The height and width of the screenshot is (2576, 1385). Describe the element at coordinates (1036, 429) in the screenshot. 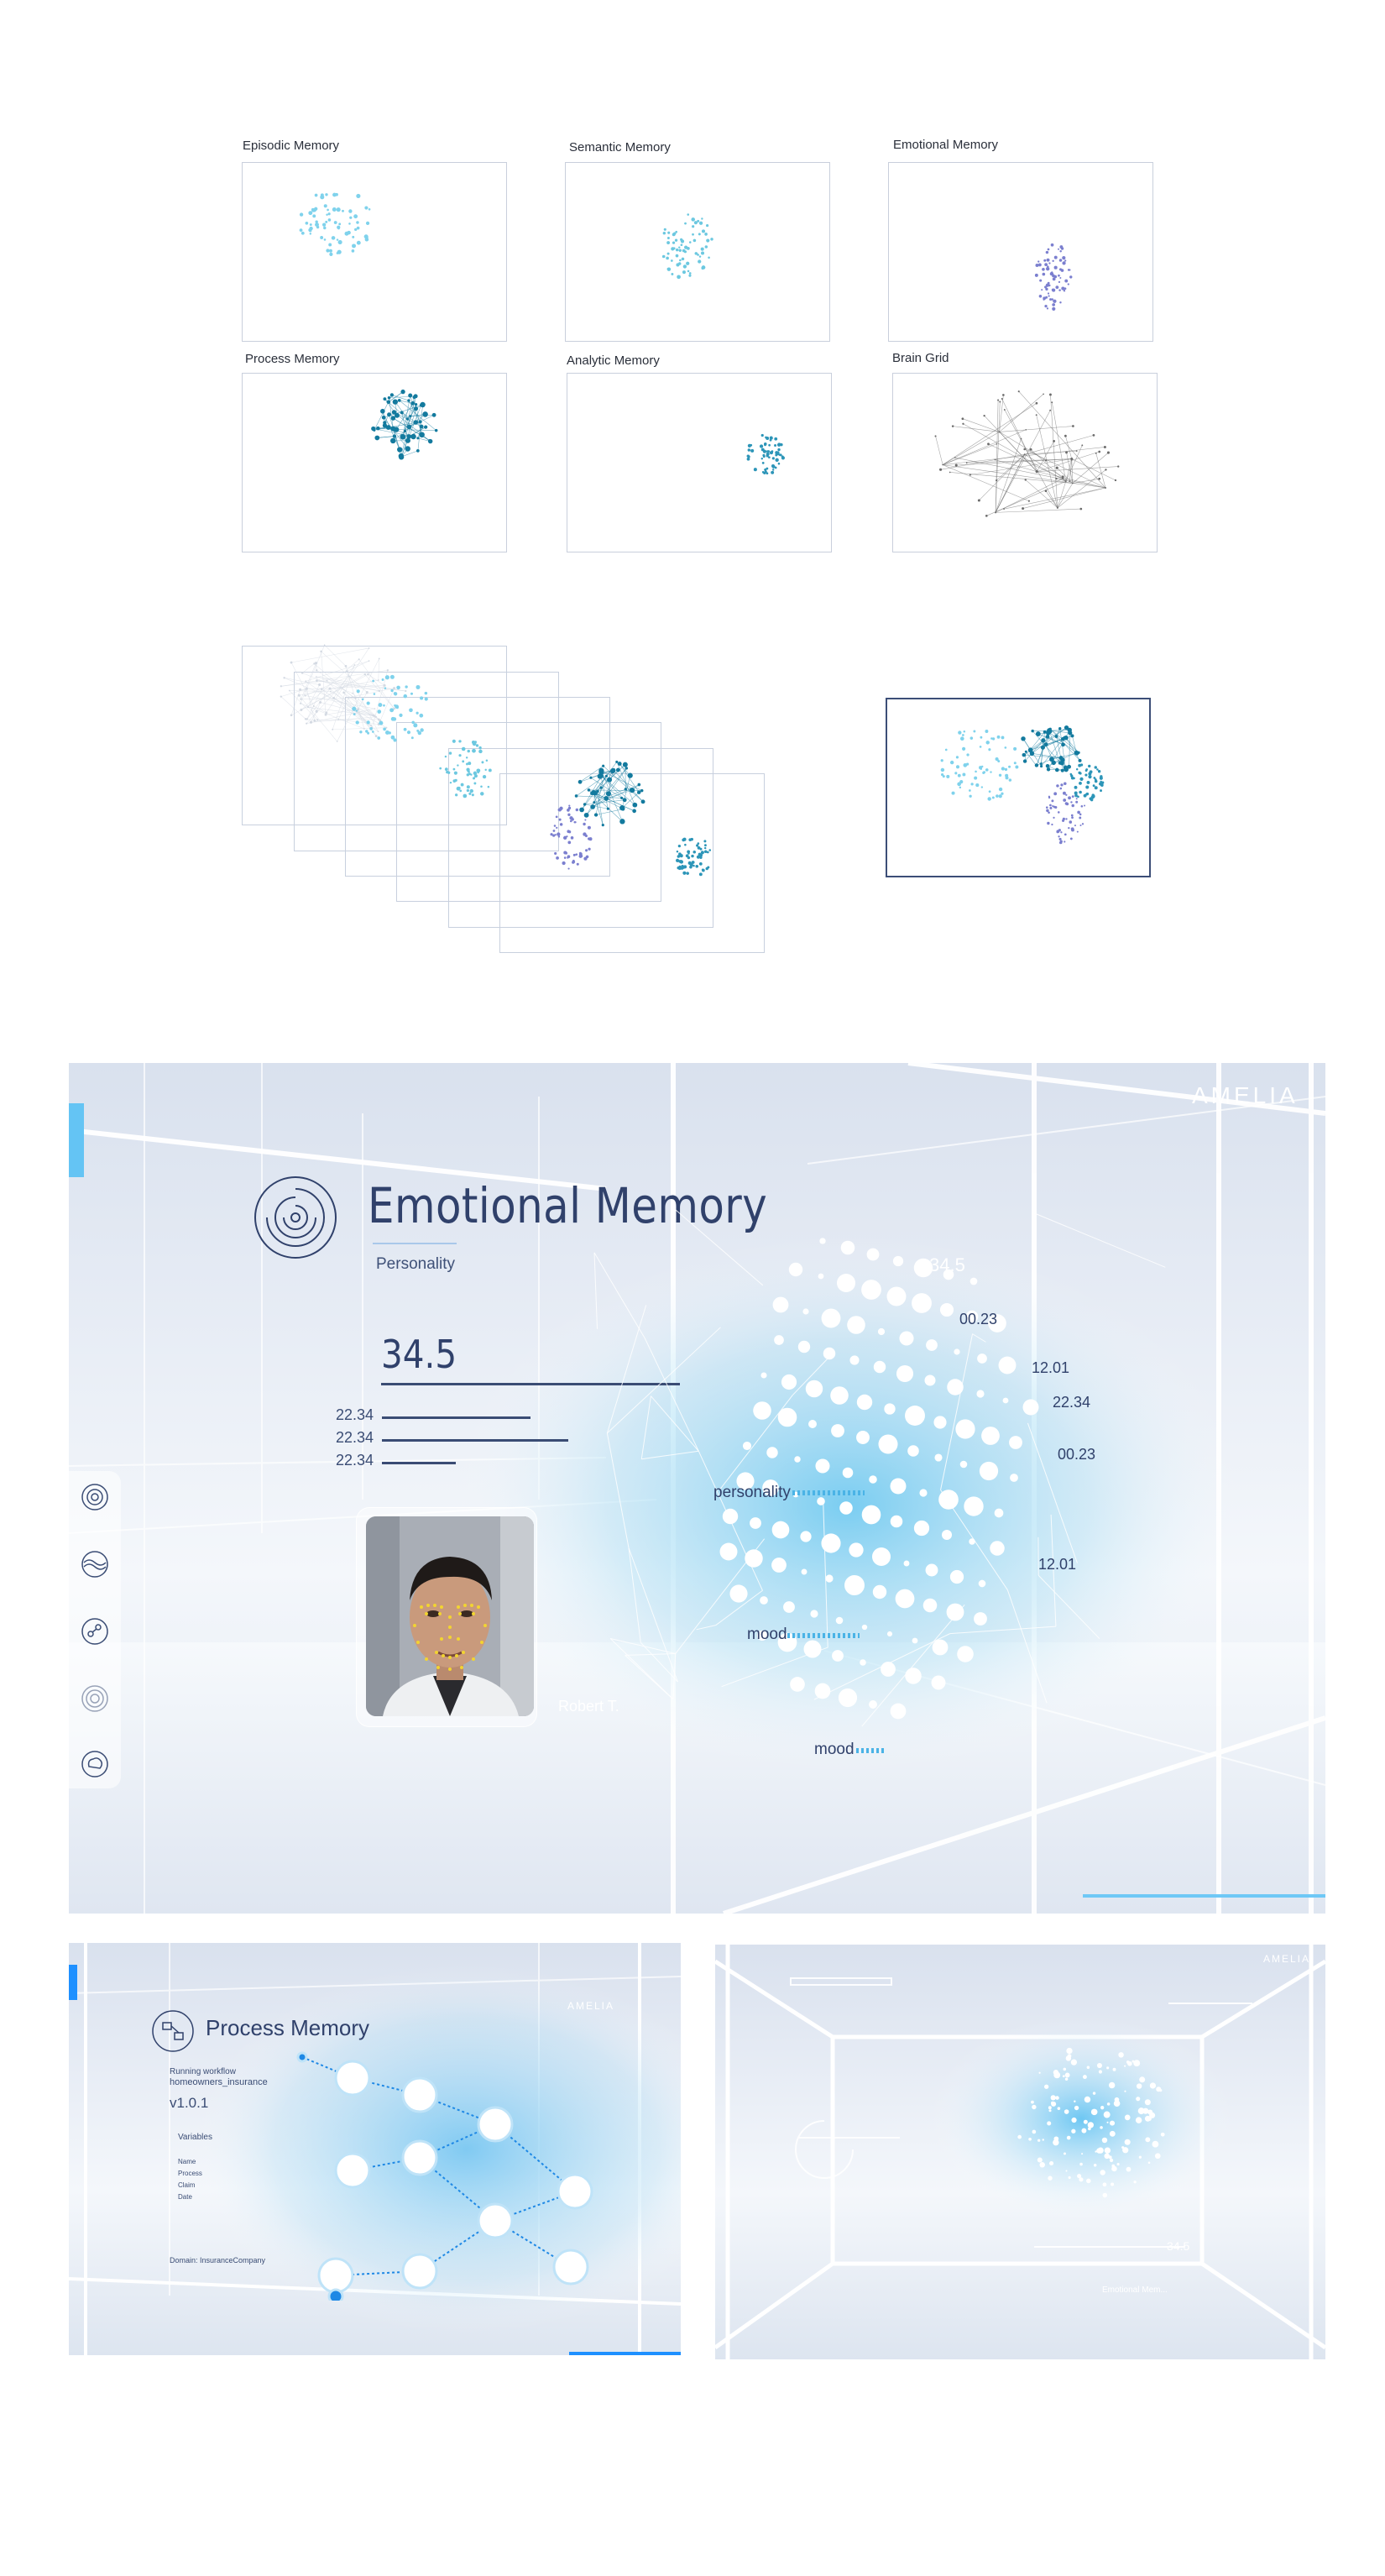

I see `grid-link` at that location.